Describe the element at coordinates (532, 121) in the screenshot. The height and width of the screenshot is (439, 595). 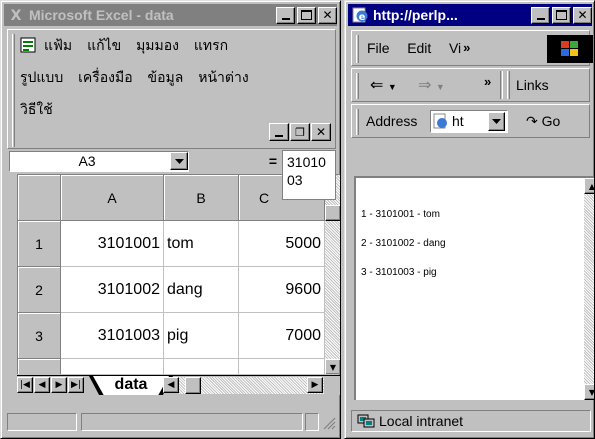
I see `go-arrow-icon: ↷` at that location.